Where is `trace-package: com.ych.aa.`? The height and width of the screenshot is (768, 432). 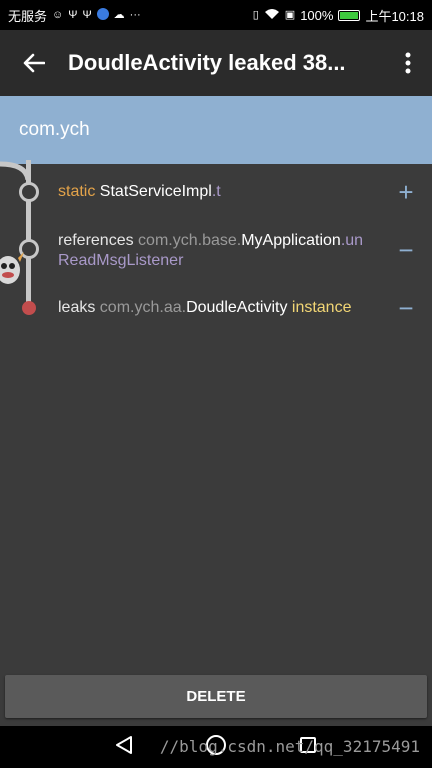 trace-package: com.ych.aa. is located at coordinates (143, 307).